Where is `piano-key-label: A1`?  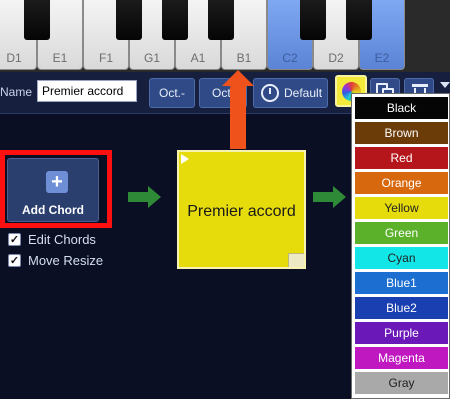
piano-key-label: A1 is located at coordinates (198, 58).